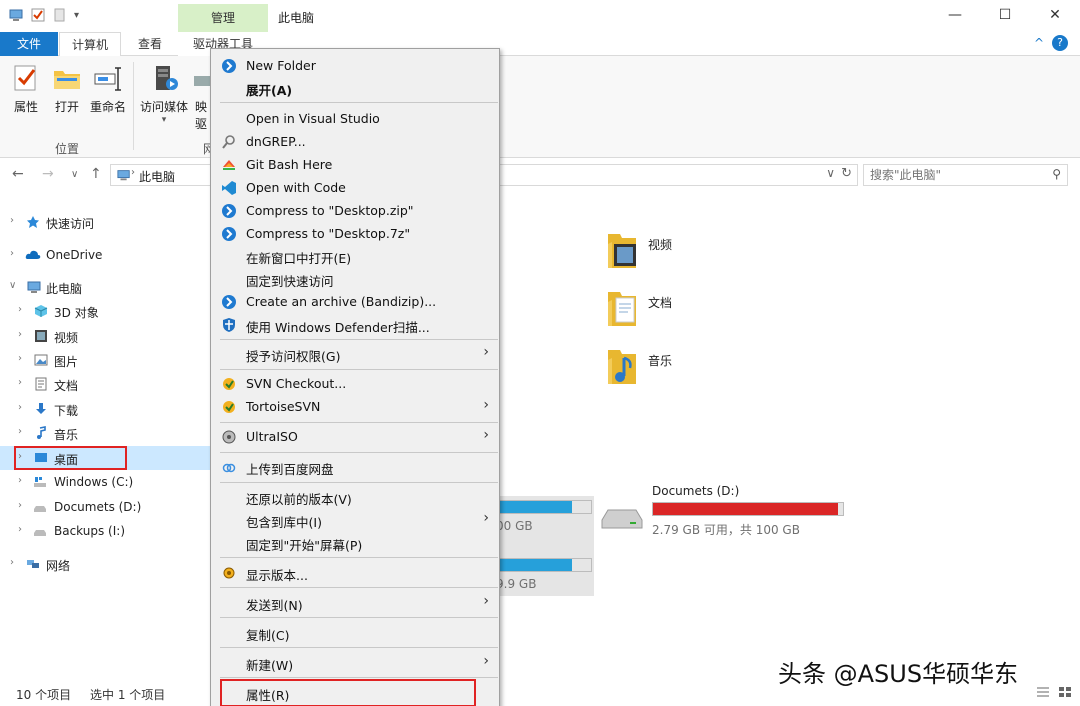 The image size is (1080, 706). What do you see at coordinates (355, 211) in the screenshot?
I see `menu-item-compress-zip: Compress to "Desktop.zip"` at bounding box center [355, 211].